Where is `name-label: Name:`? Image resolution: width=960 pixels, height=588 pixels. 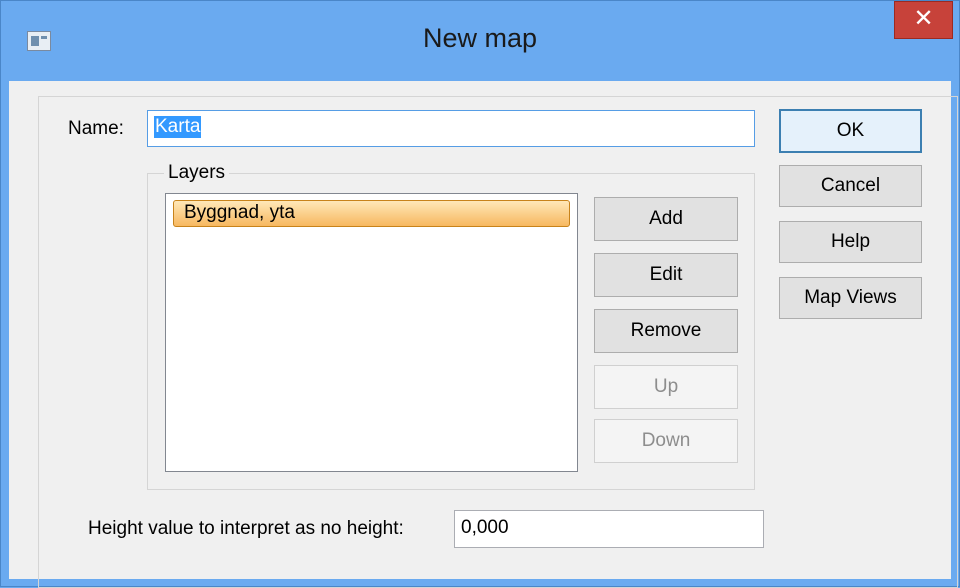
name-label: Name: is located at coordinates (96, 128).